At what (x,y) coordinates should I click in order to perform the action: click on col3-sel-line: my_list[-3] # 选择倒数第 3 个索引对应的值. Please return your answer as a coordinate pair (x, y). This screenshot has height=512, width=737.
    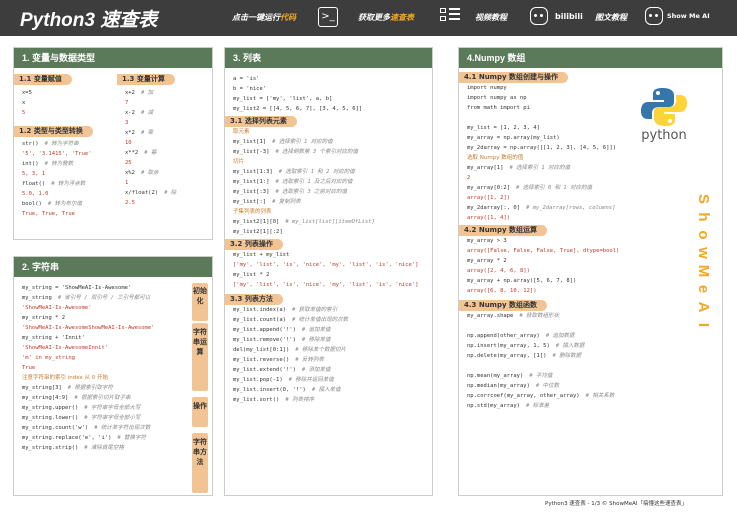
    Looking at the image, I should click on (332, 152).